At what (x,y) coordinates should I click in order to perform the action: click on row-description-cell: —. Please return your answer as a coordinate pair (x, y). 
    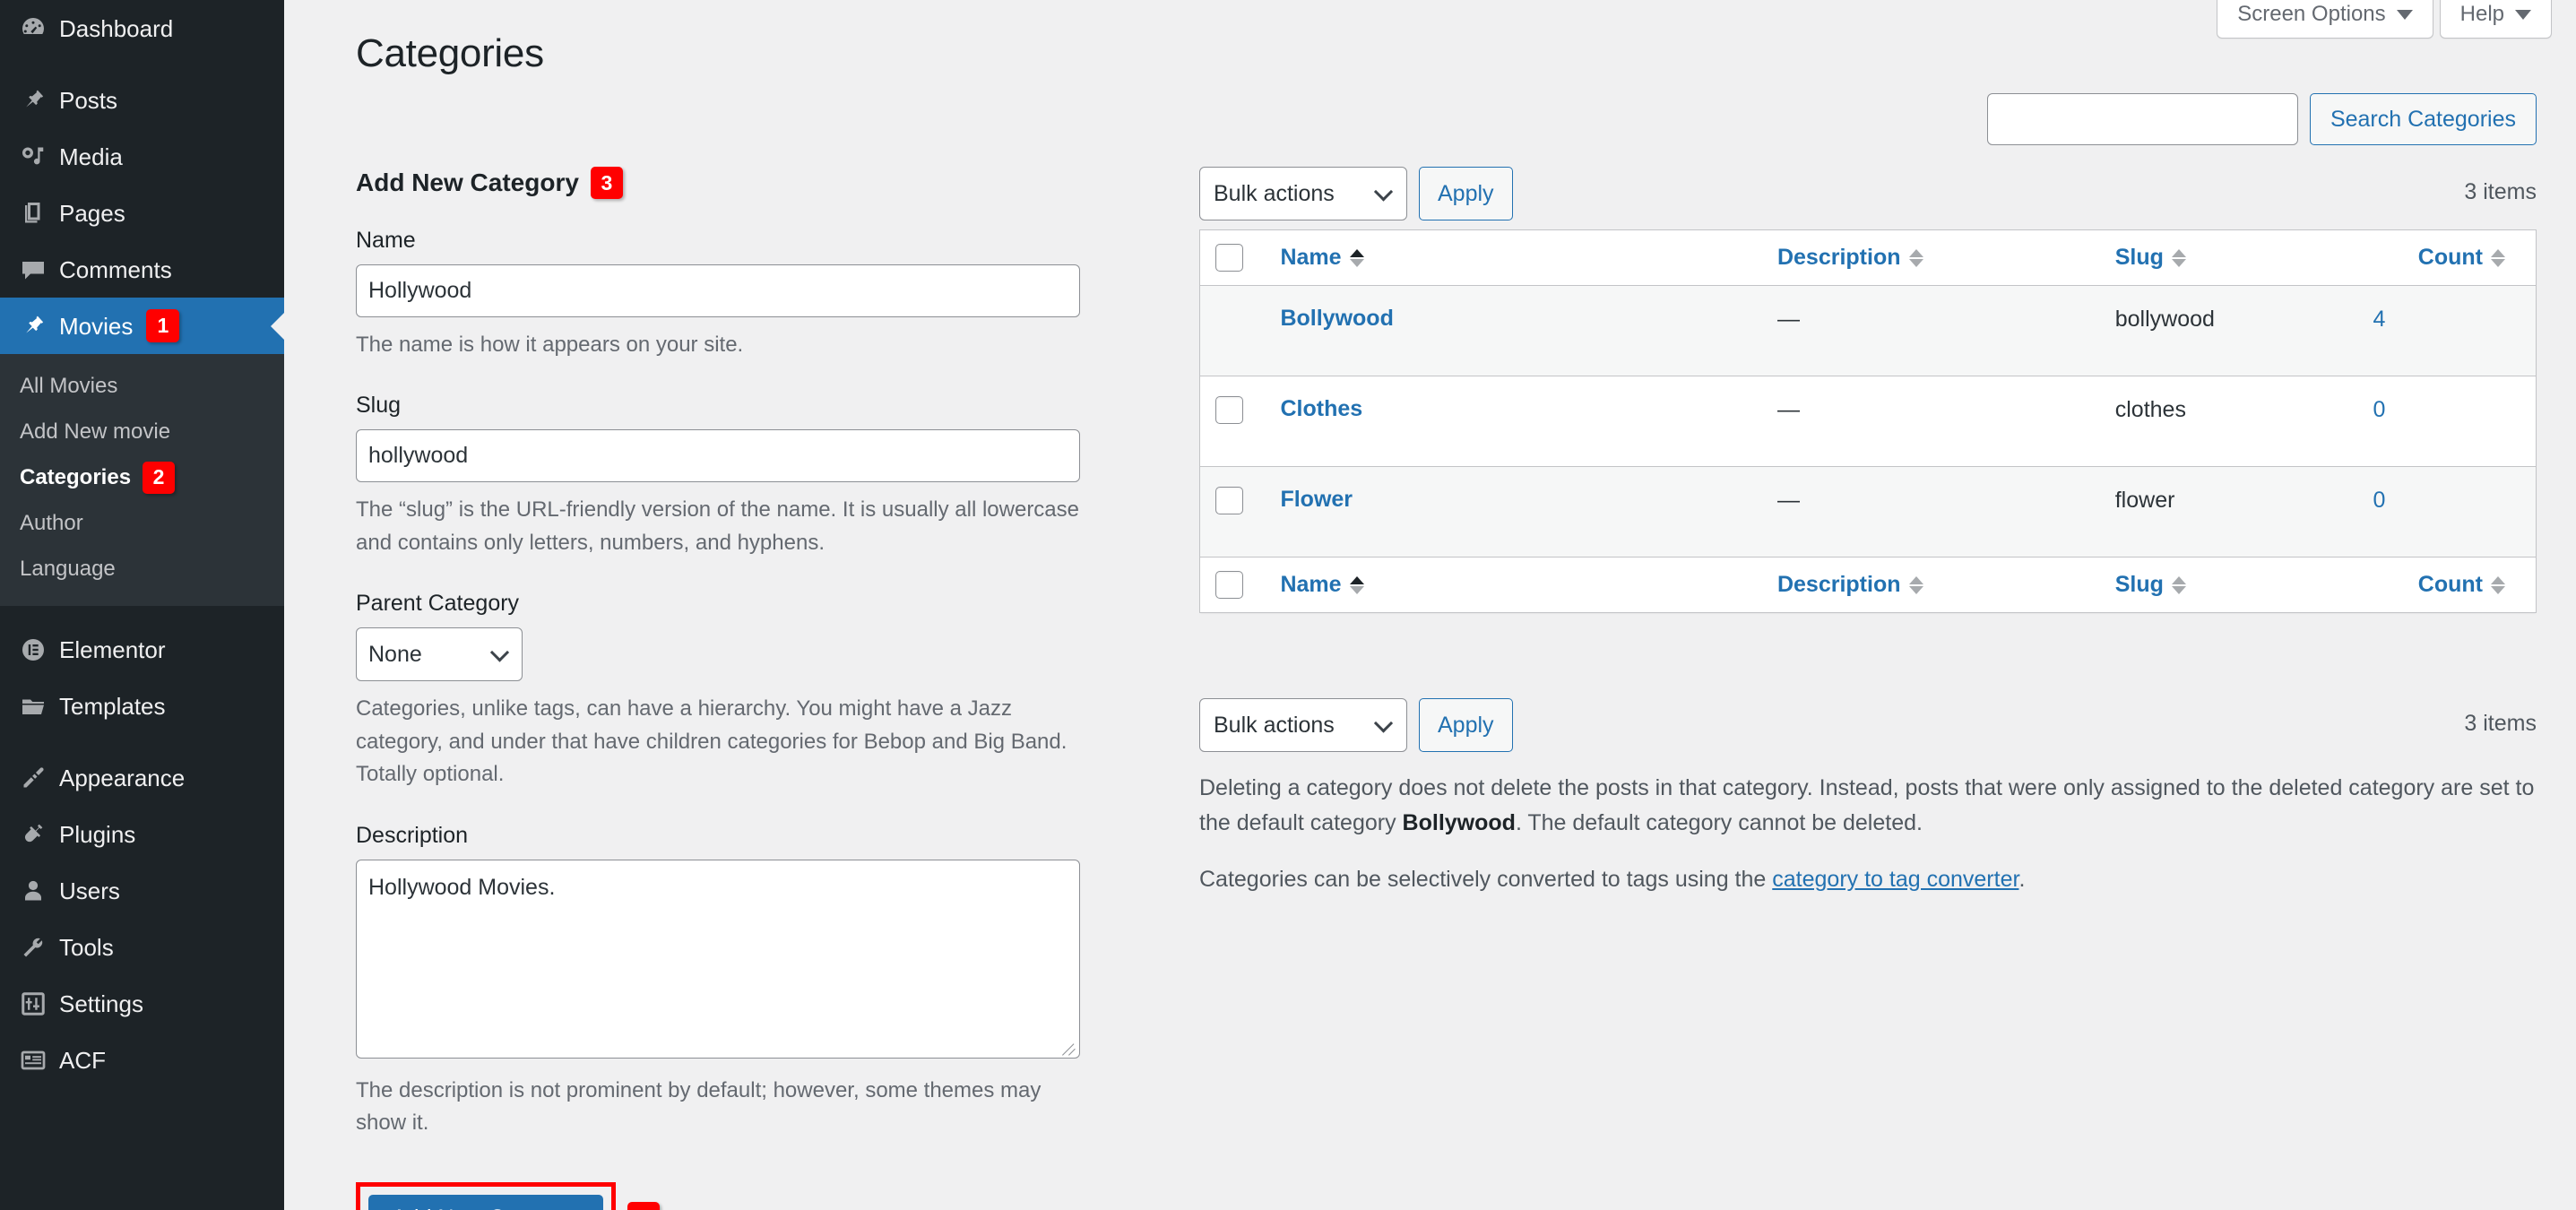
    Looking at the image, I should click on (1930, 512).